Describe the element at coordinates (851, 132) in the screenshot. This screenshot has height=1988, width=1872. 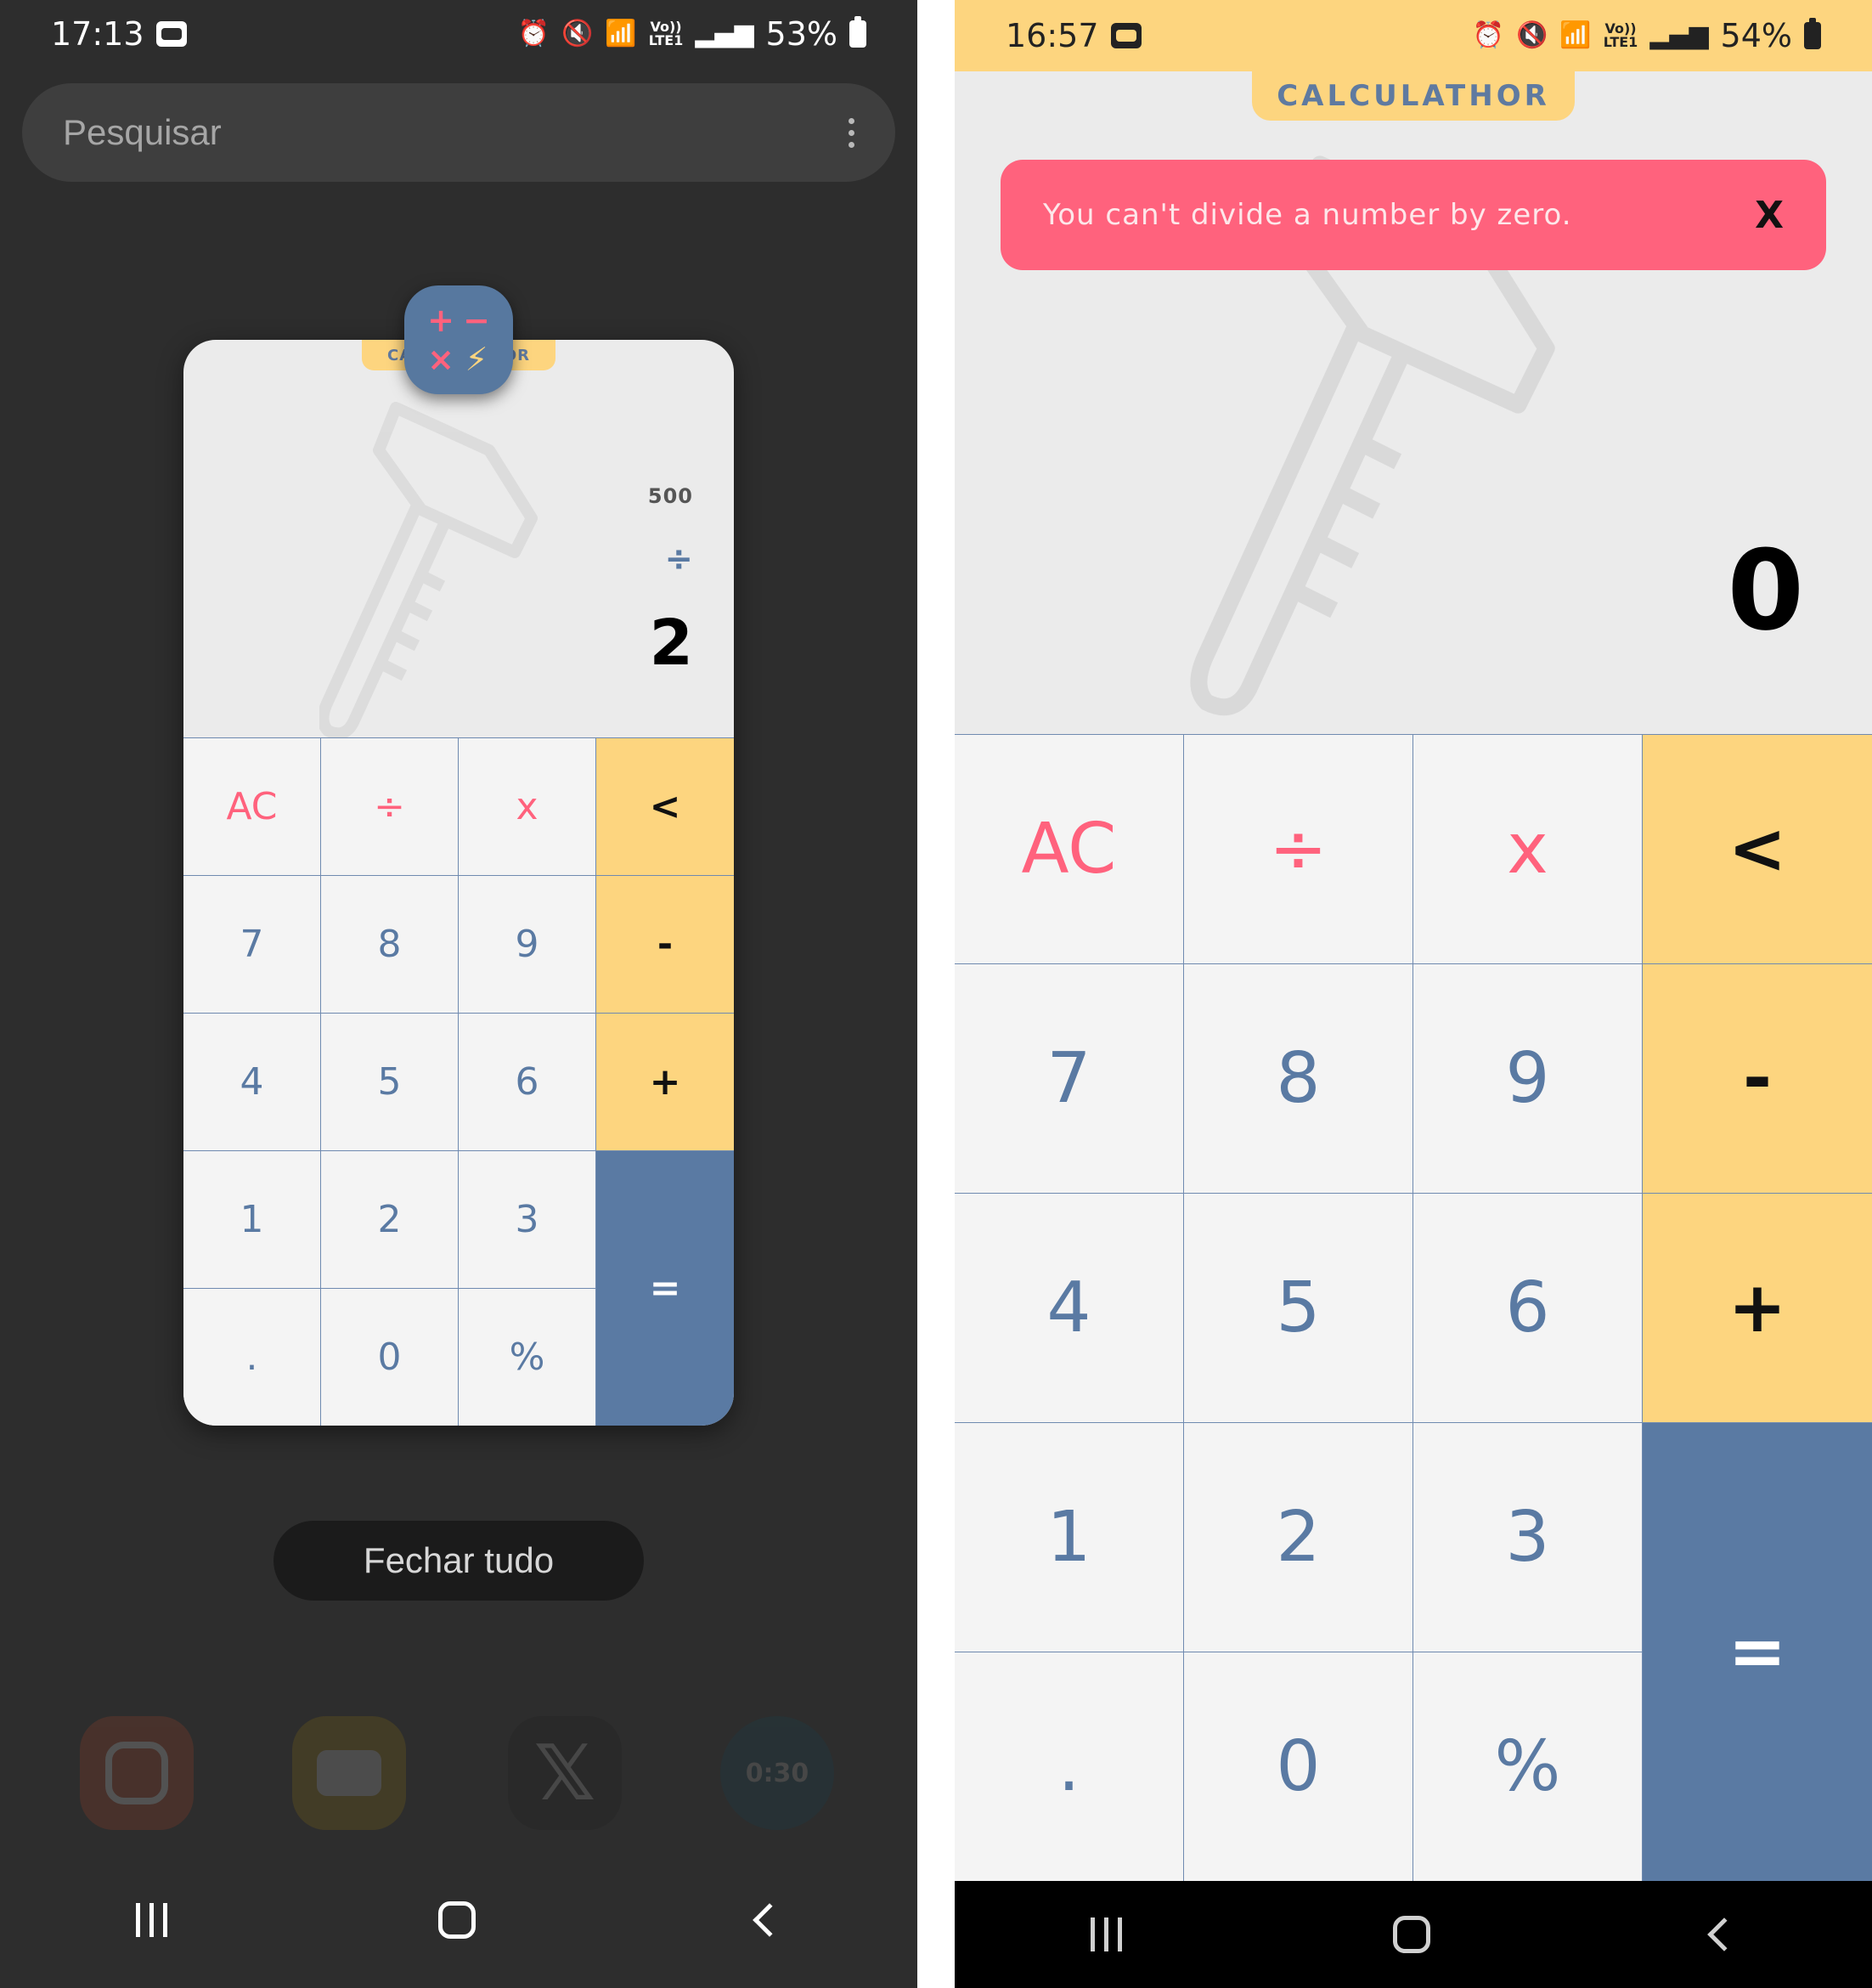
I see `more-options-icon` at that location.